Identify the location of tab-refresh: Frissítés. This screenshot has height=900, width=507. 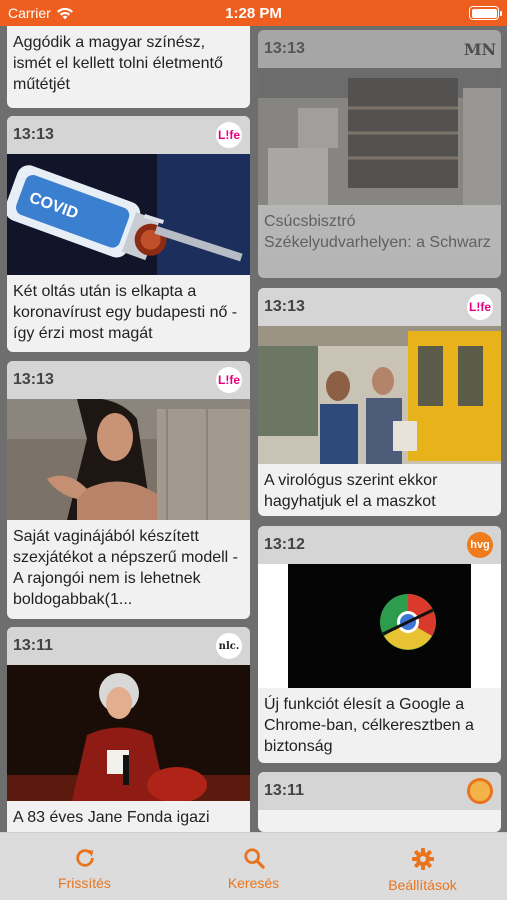
(84, 866).